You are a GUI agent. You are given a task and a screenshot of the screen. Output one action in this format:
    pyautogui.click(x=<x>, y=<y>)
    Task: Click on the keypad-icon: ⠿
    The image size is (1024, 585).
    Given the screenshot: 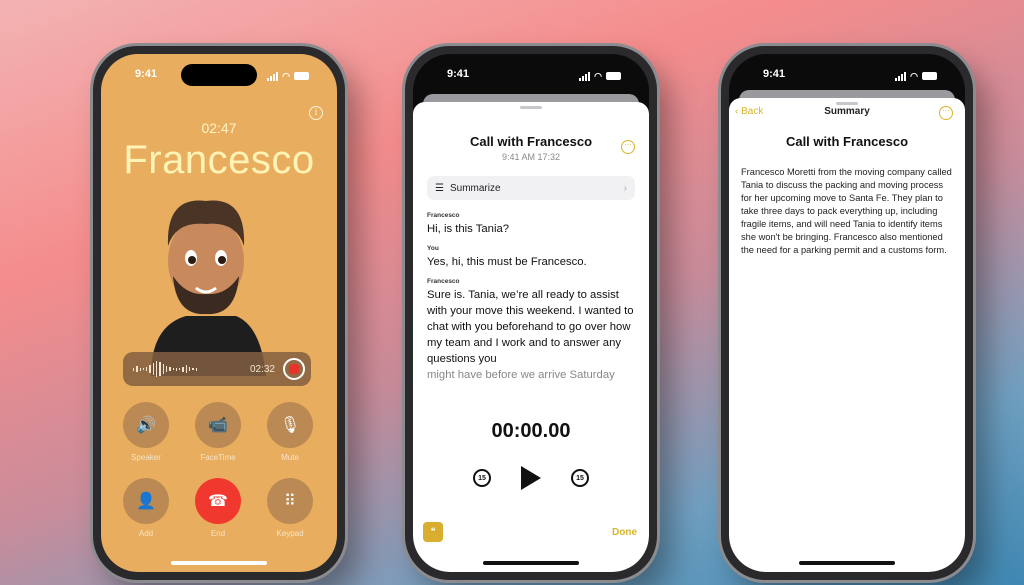 What is the action you would take?
    pyautogui.click(x=290, y=501)
    